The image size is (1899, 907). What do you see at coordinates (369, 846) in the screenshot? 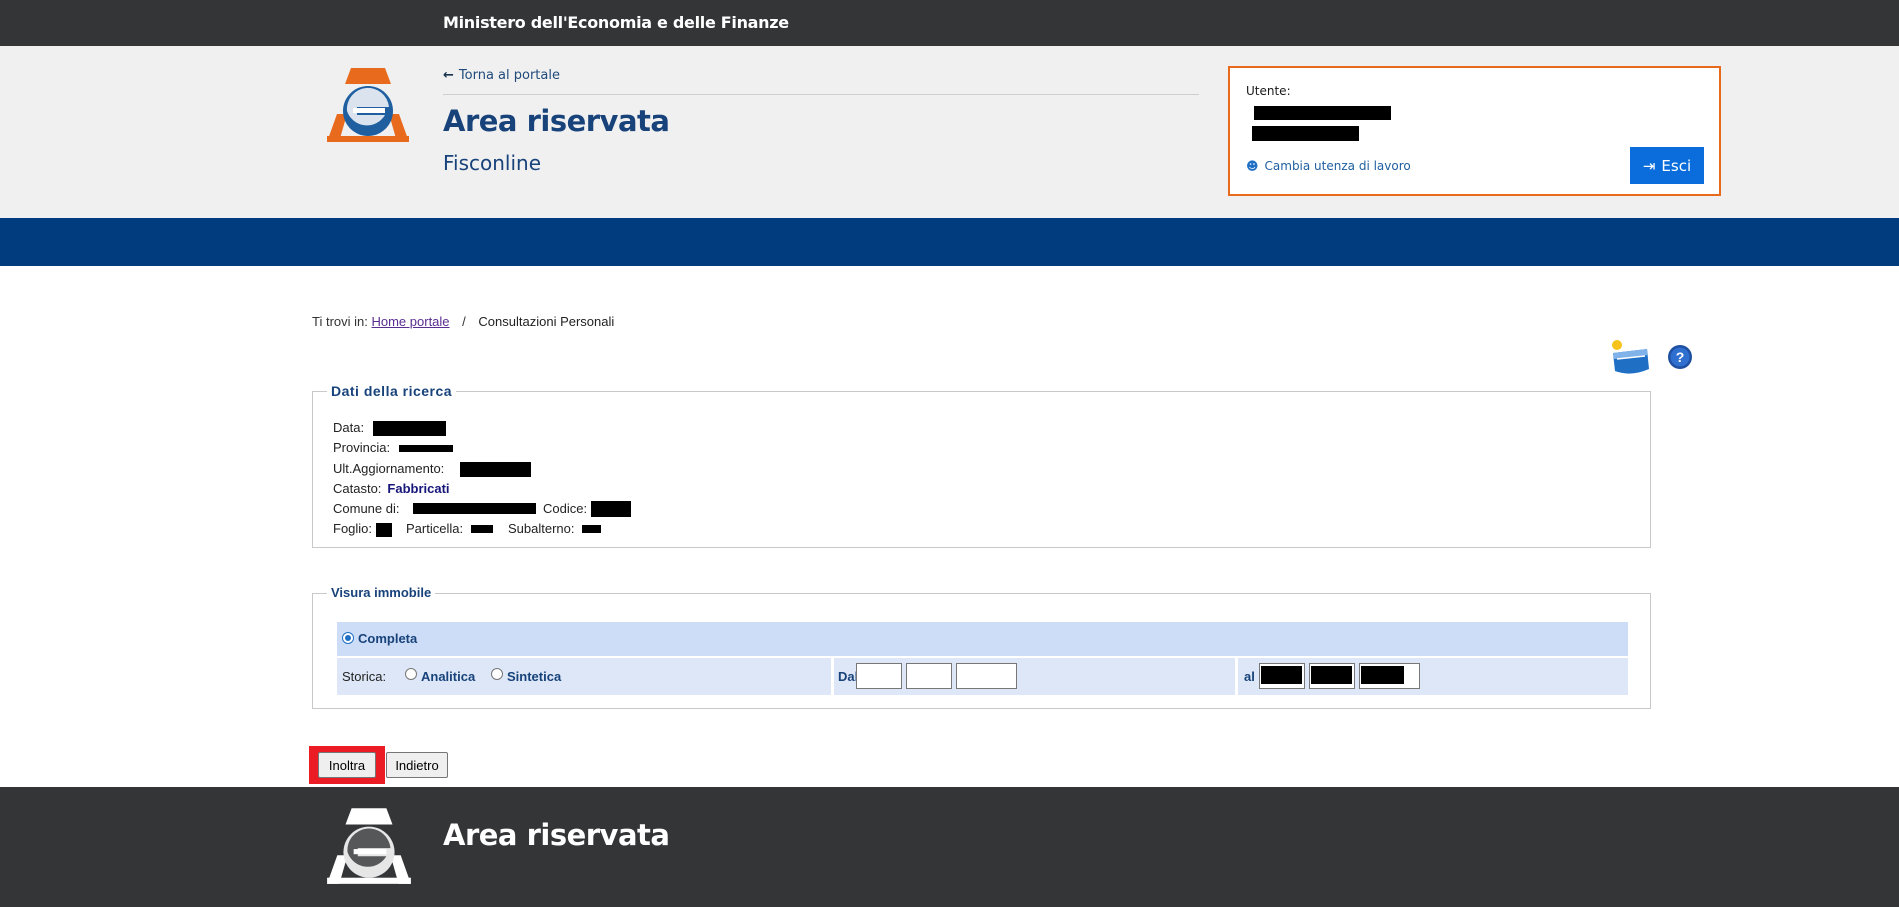
I see `footer-logo` at bounding box center [369, 846].